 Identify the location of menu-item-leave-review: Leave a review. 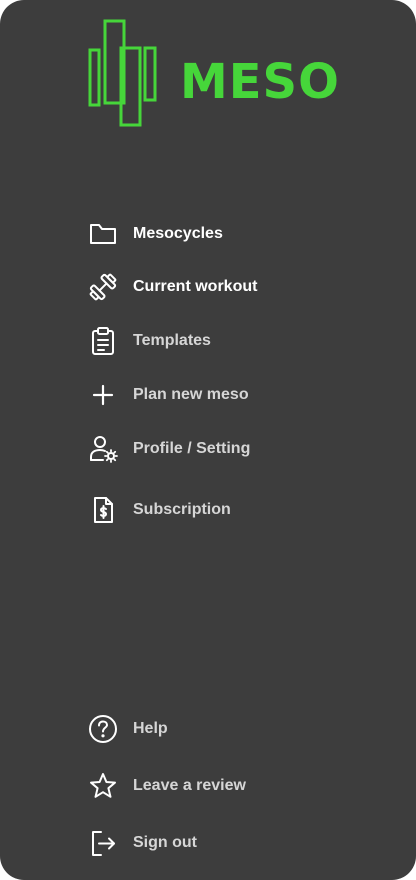
(166, 786).